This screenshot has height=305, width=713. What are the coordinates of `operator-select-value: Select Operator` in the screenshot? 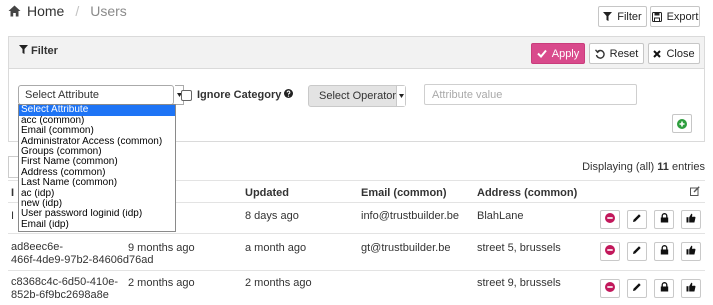 It's located at (358, 96).